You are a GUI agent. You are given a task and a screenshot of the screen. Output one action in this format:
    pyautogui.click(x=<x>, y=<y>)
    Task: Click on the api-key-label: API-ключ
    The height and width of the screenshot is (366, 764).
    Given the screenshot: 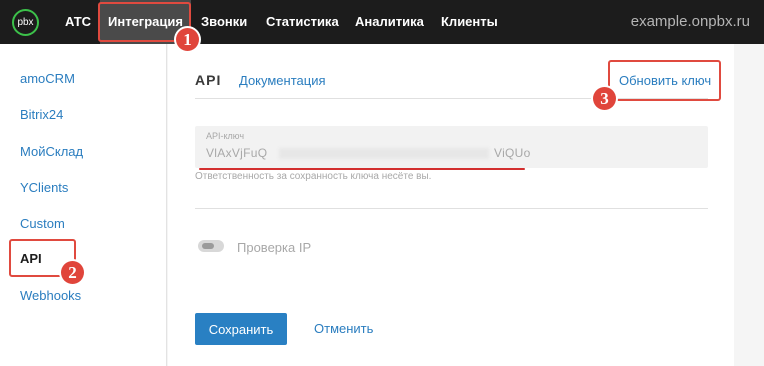 What is the action you would take?
    pyautogui.click(x=225, y=136)
    